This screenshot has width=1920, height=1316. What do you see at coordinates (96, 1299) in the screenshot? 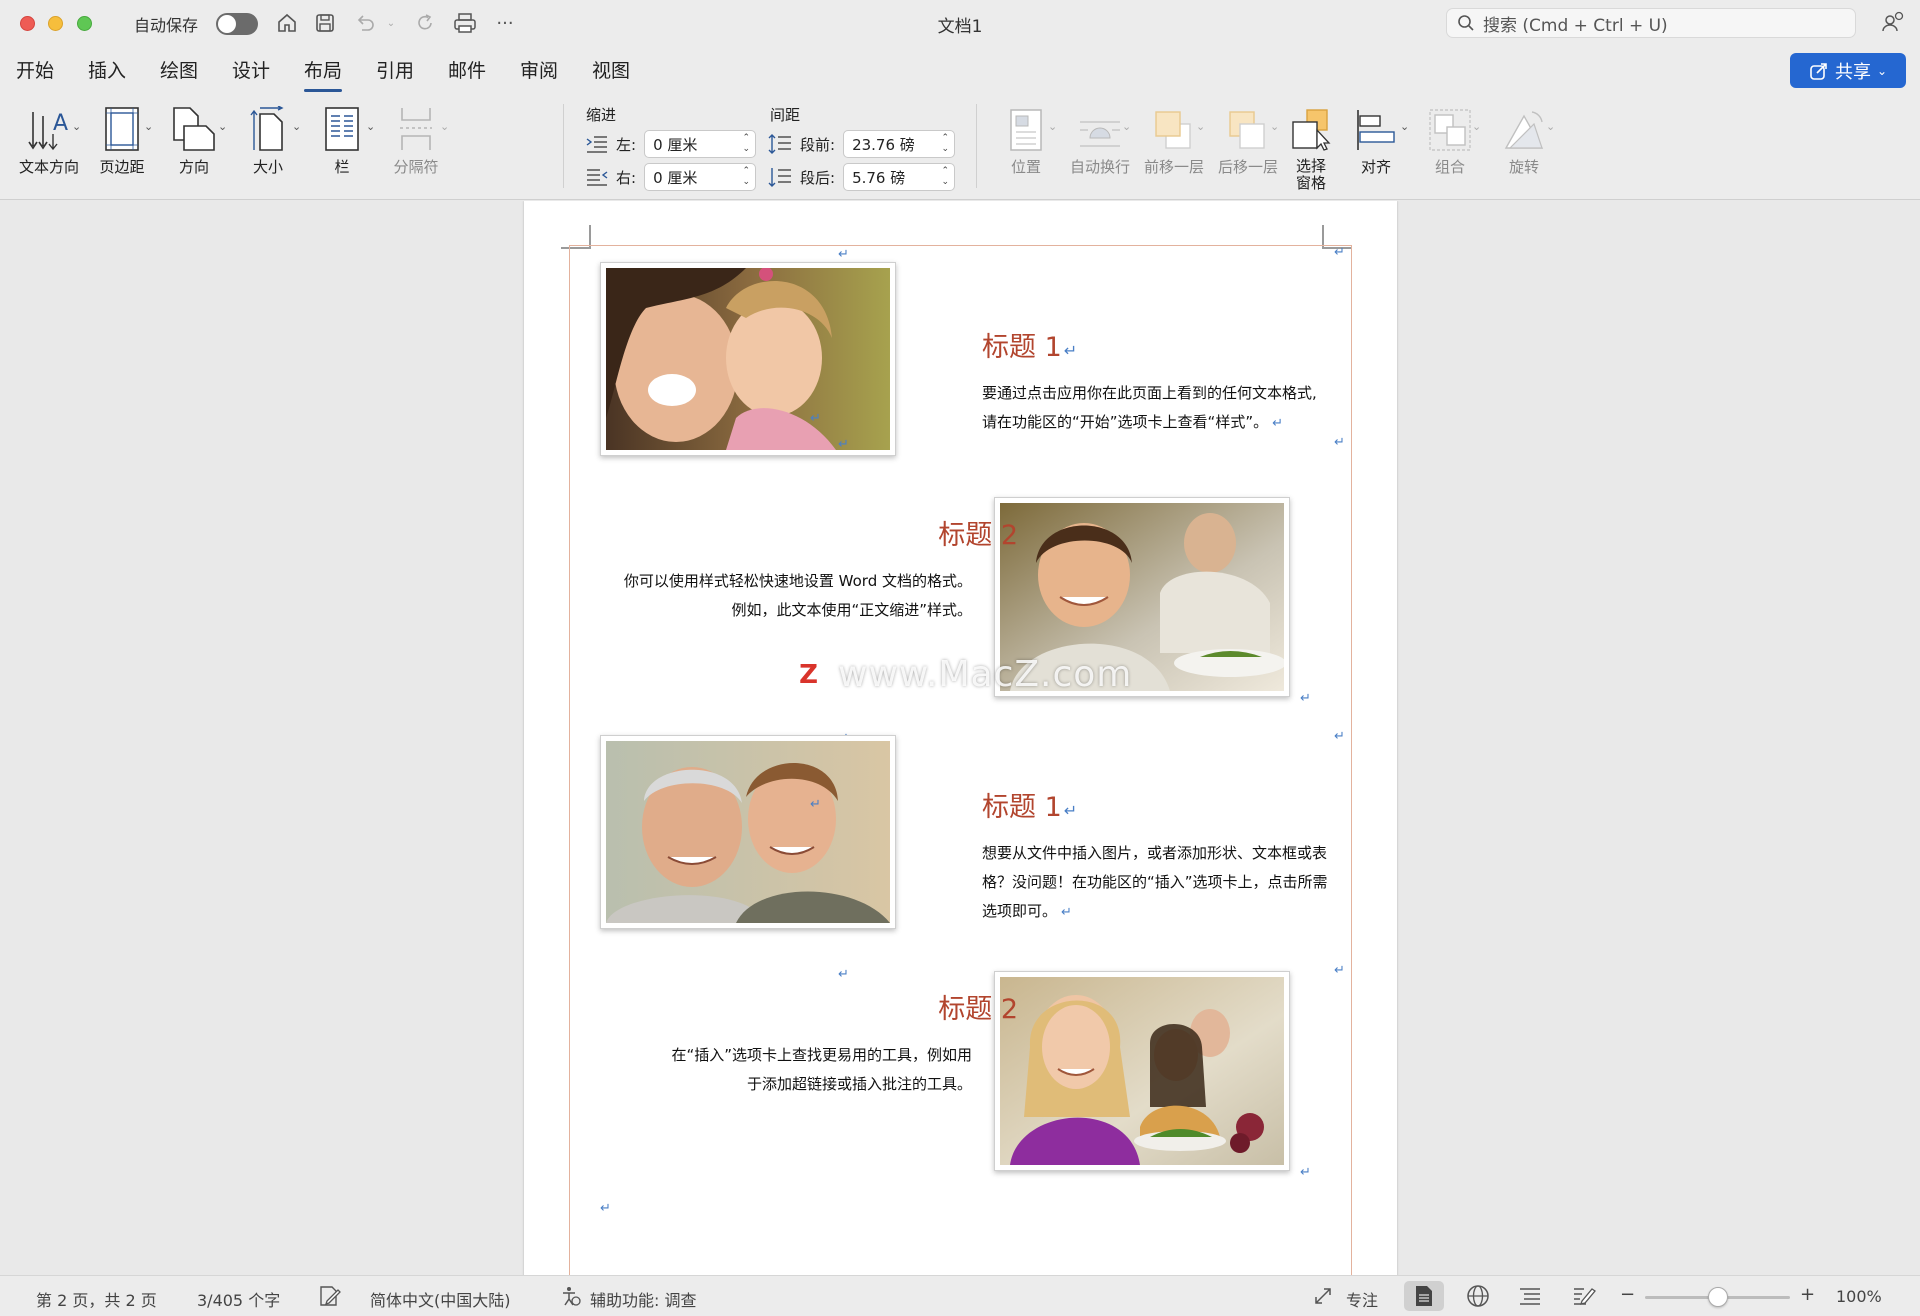
I see `page-count: 第 2 页，共 2 页` at bounding box center [96, 1299].